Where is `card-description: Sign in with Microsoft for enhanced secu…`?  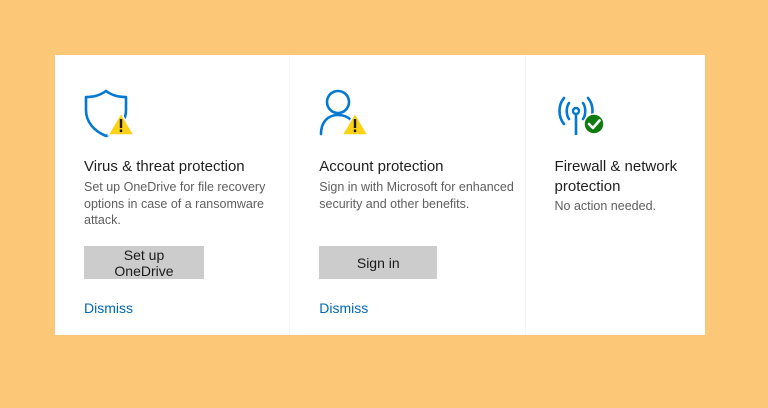 card-description: Sign in with Microsoft for enhanced secu… is located at coordinates (416, 195).